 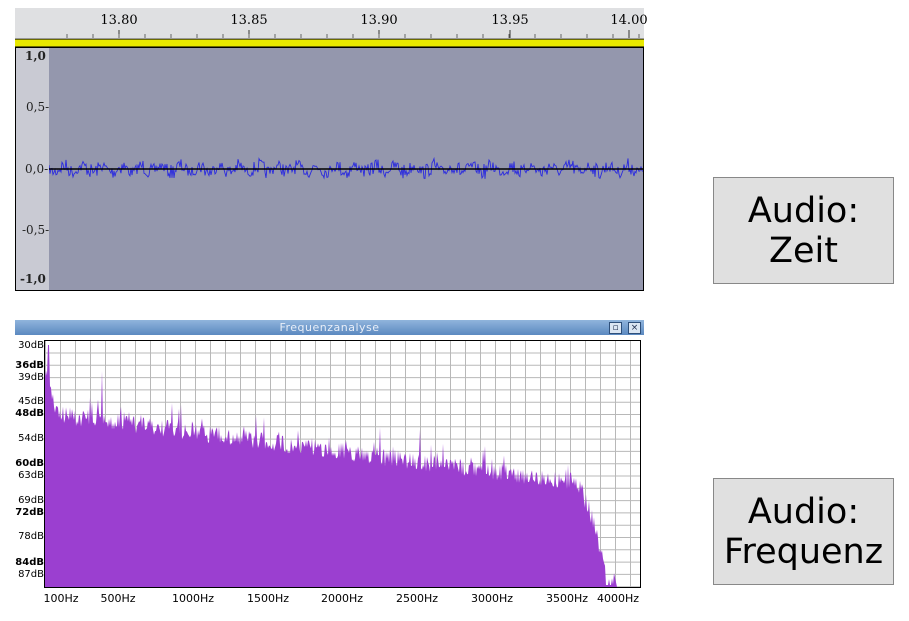 I want to click on close-icon: ×, so click(x=634, y=328).